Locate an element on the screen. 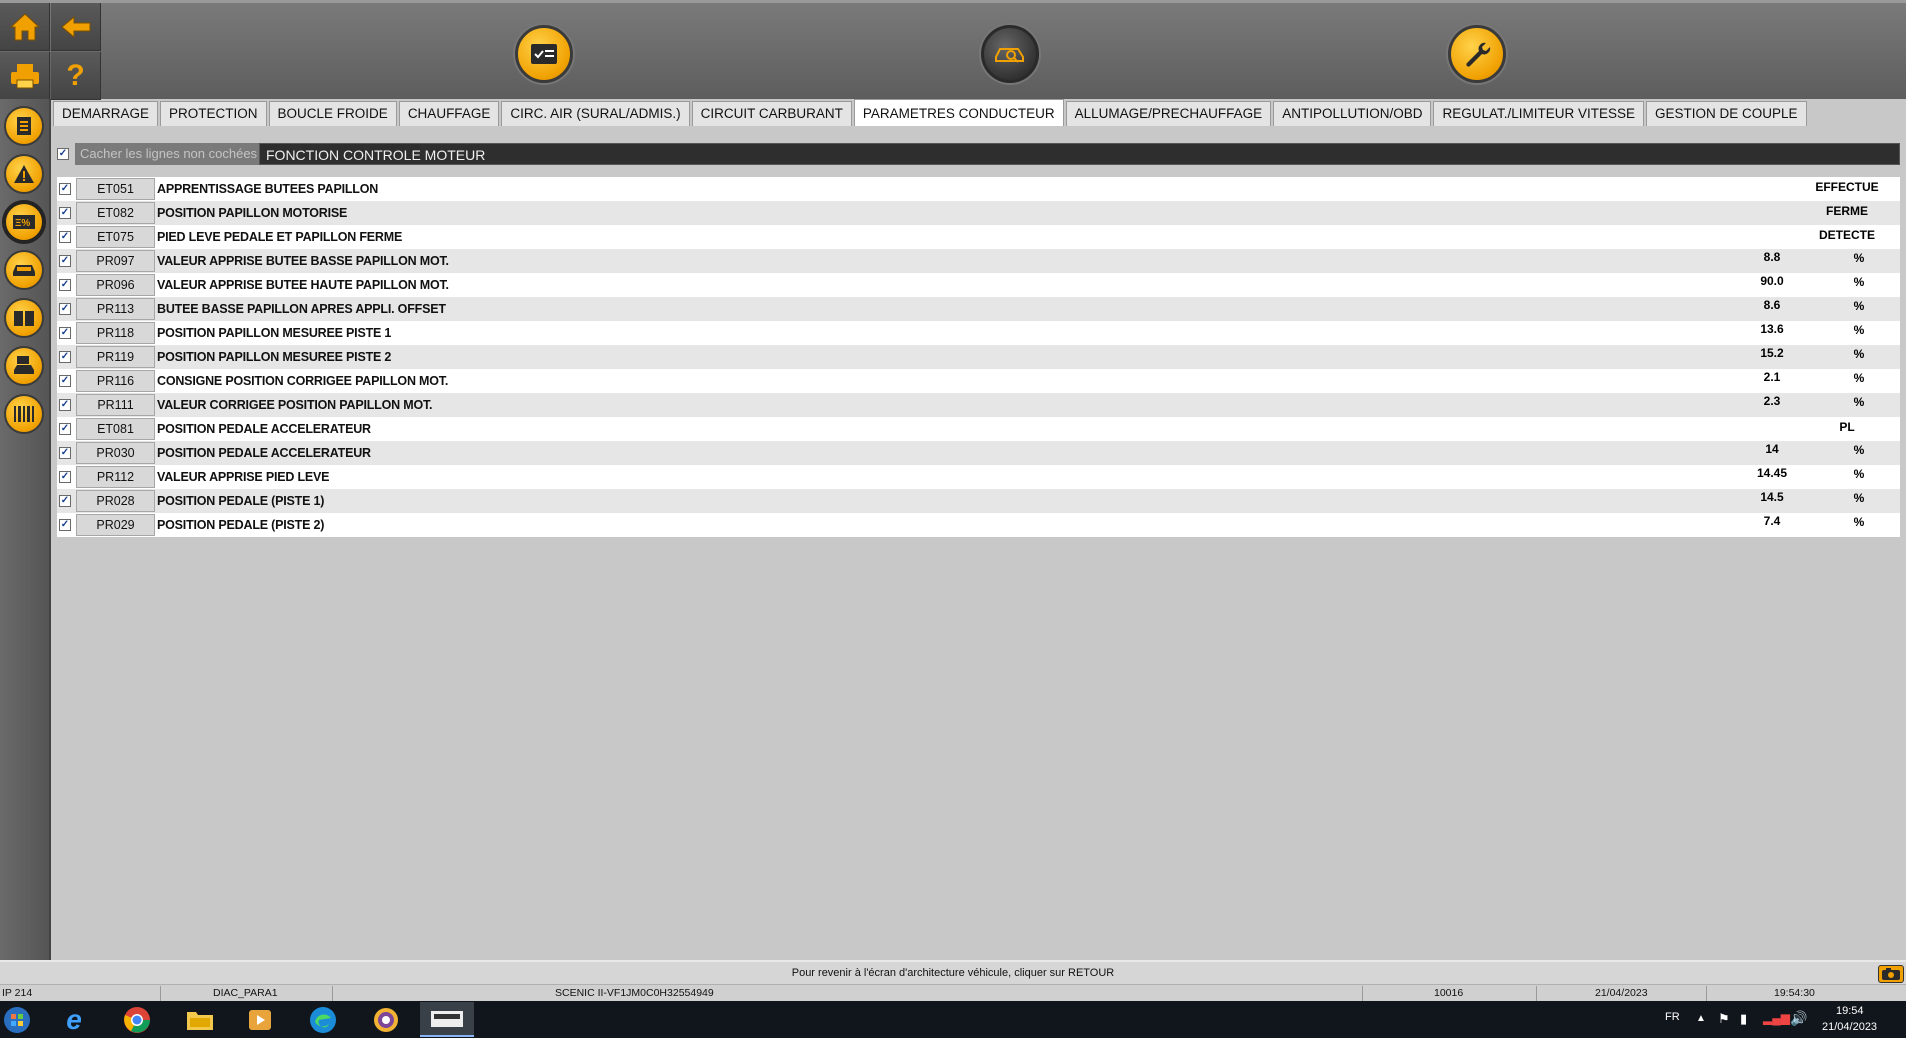  hide-unchecked-checkbox: ✓ is located at coordinates (63, 154).